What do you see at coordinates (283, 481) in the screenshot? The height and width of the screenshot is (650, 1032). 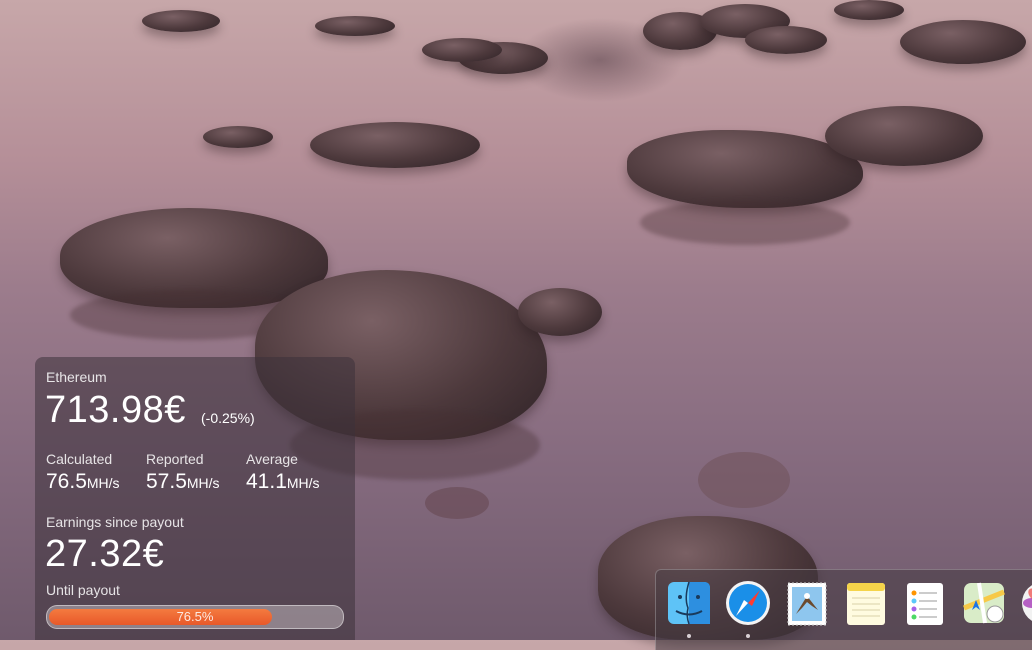 I see `metric-value-average: 41.1MH/s` at bounding box center [283, 481].